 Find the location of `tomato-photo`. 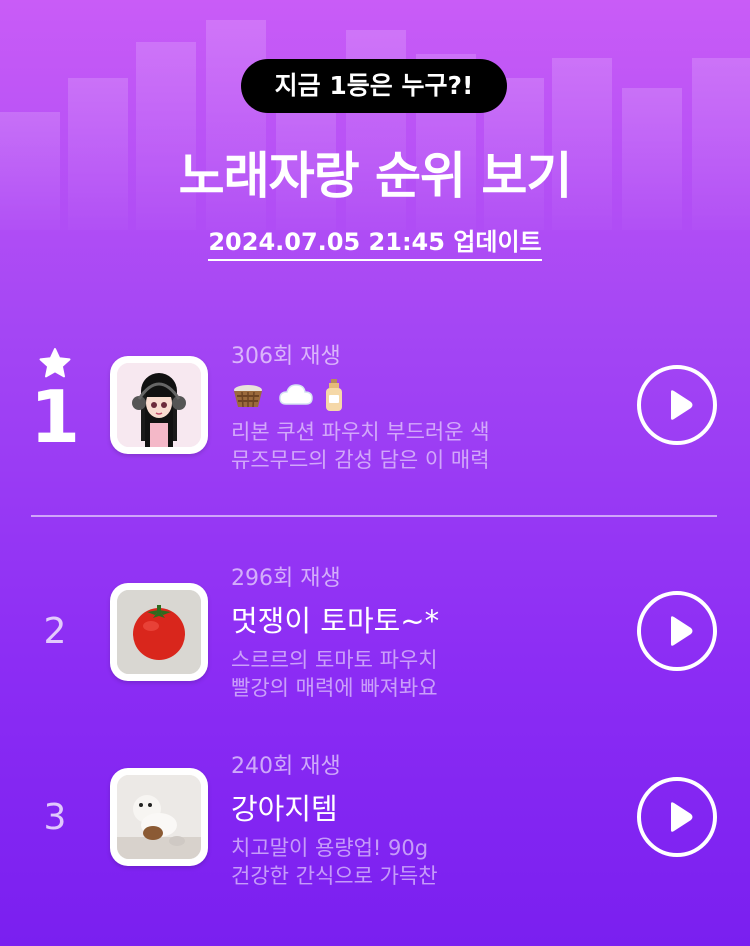

tomato-photo is located at coordinates (159, 632).